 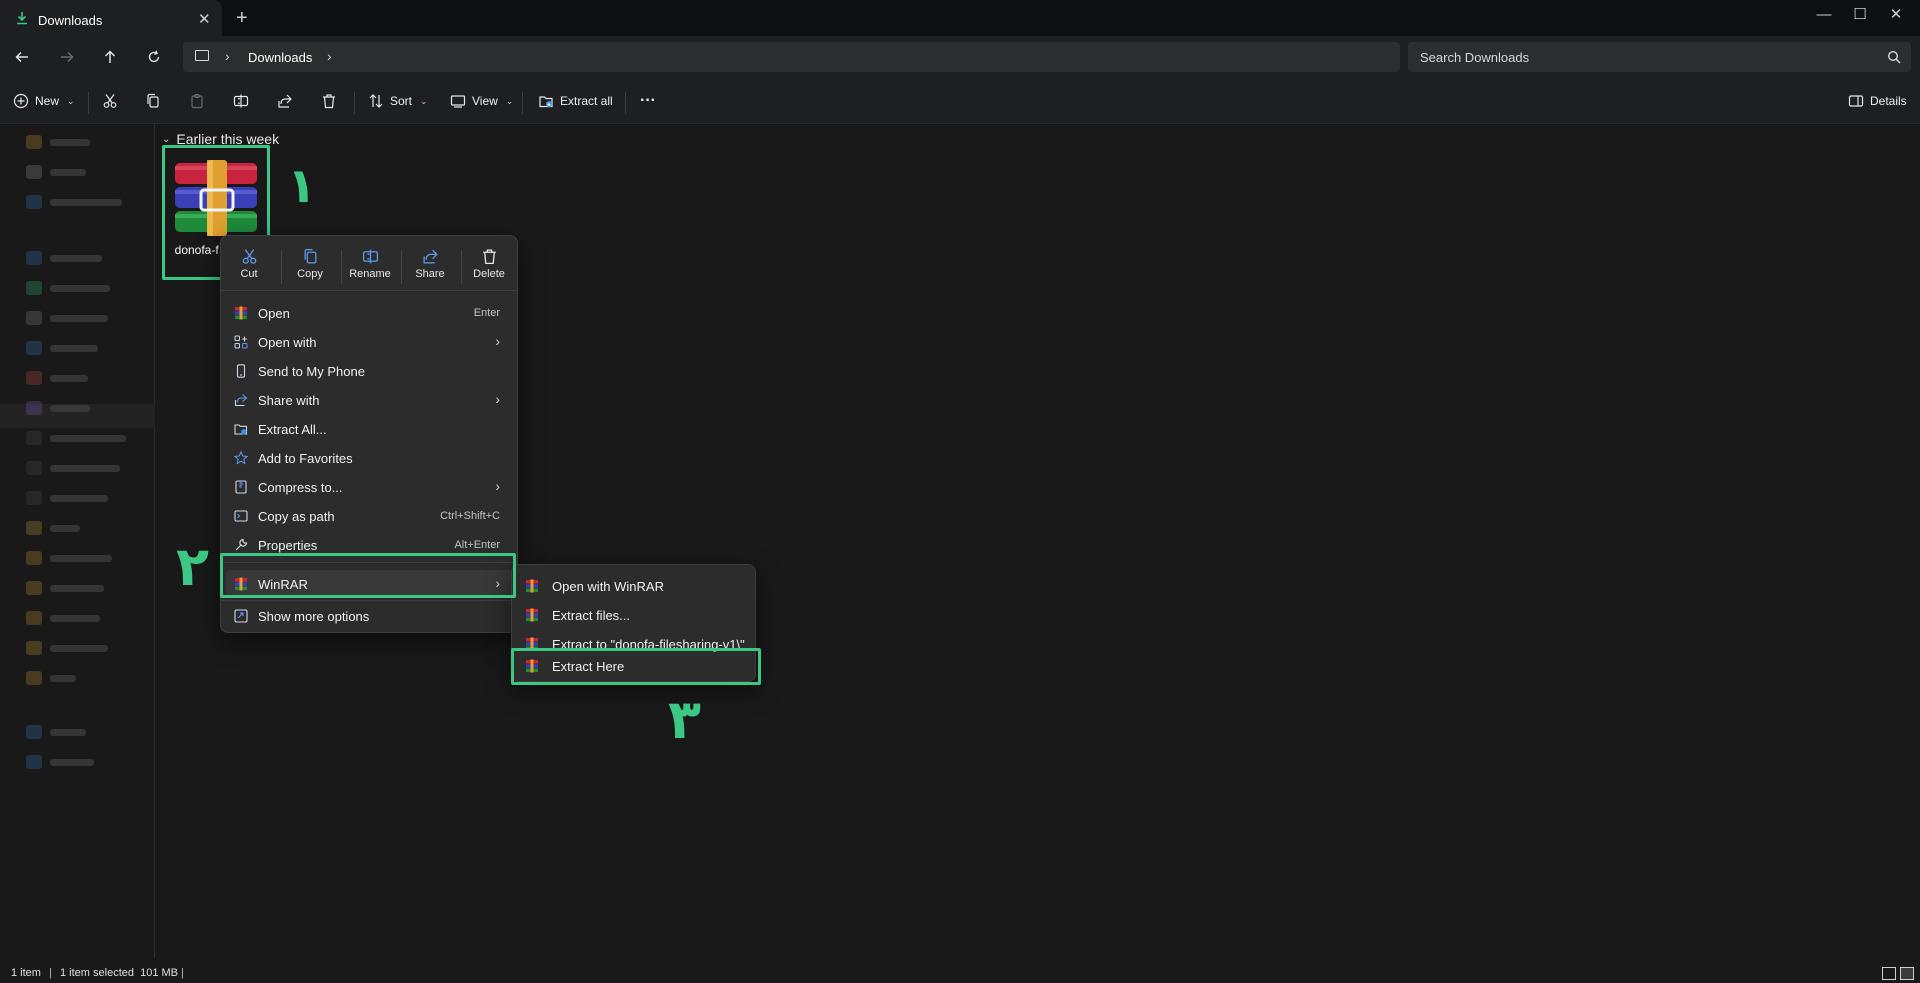 I want to click on menu-item-label: Send to My Phone, so click(x=311, y=371).